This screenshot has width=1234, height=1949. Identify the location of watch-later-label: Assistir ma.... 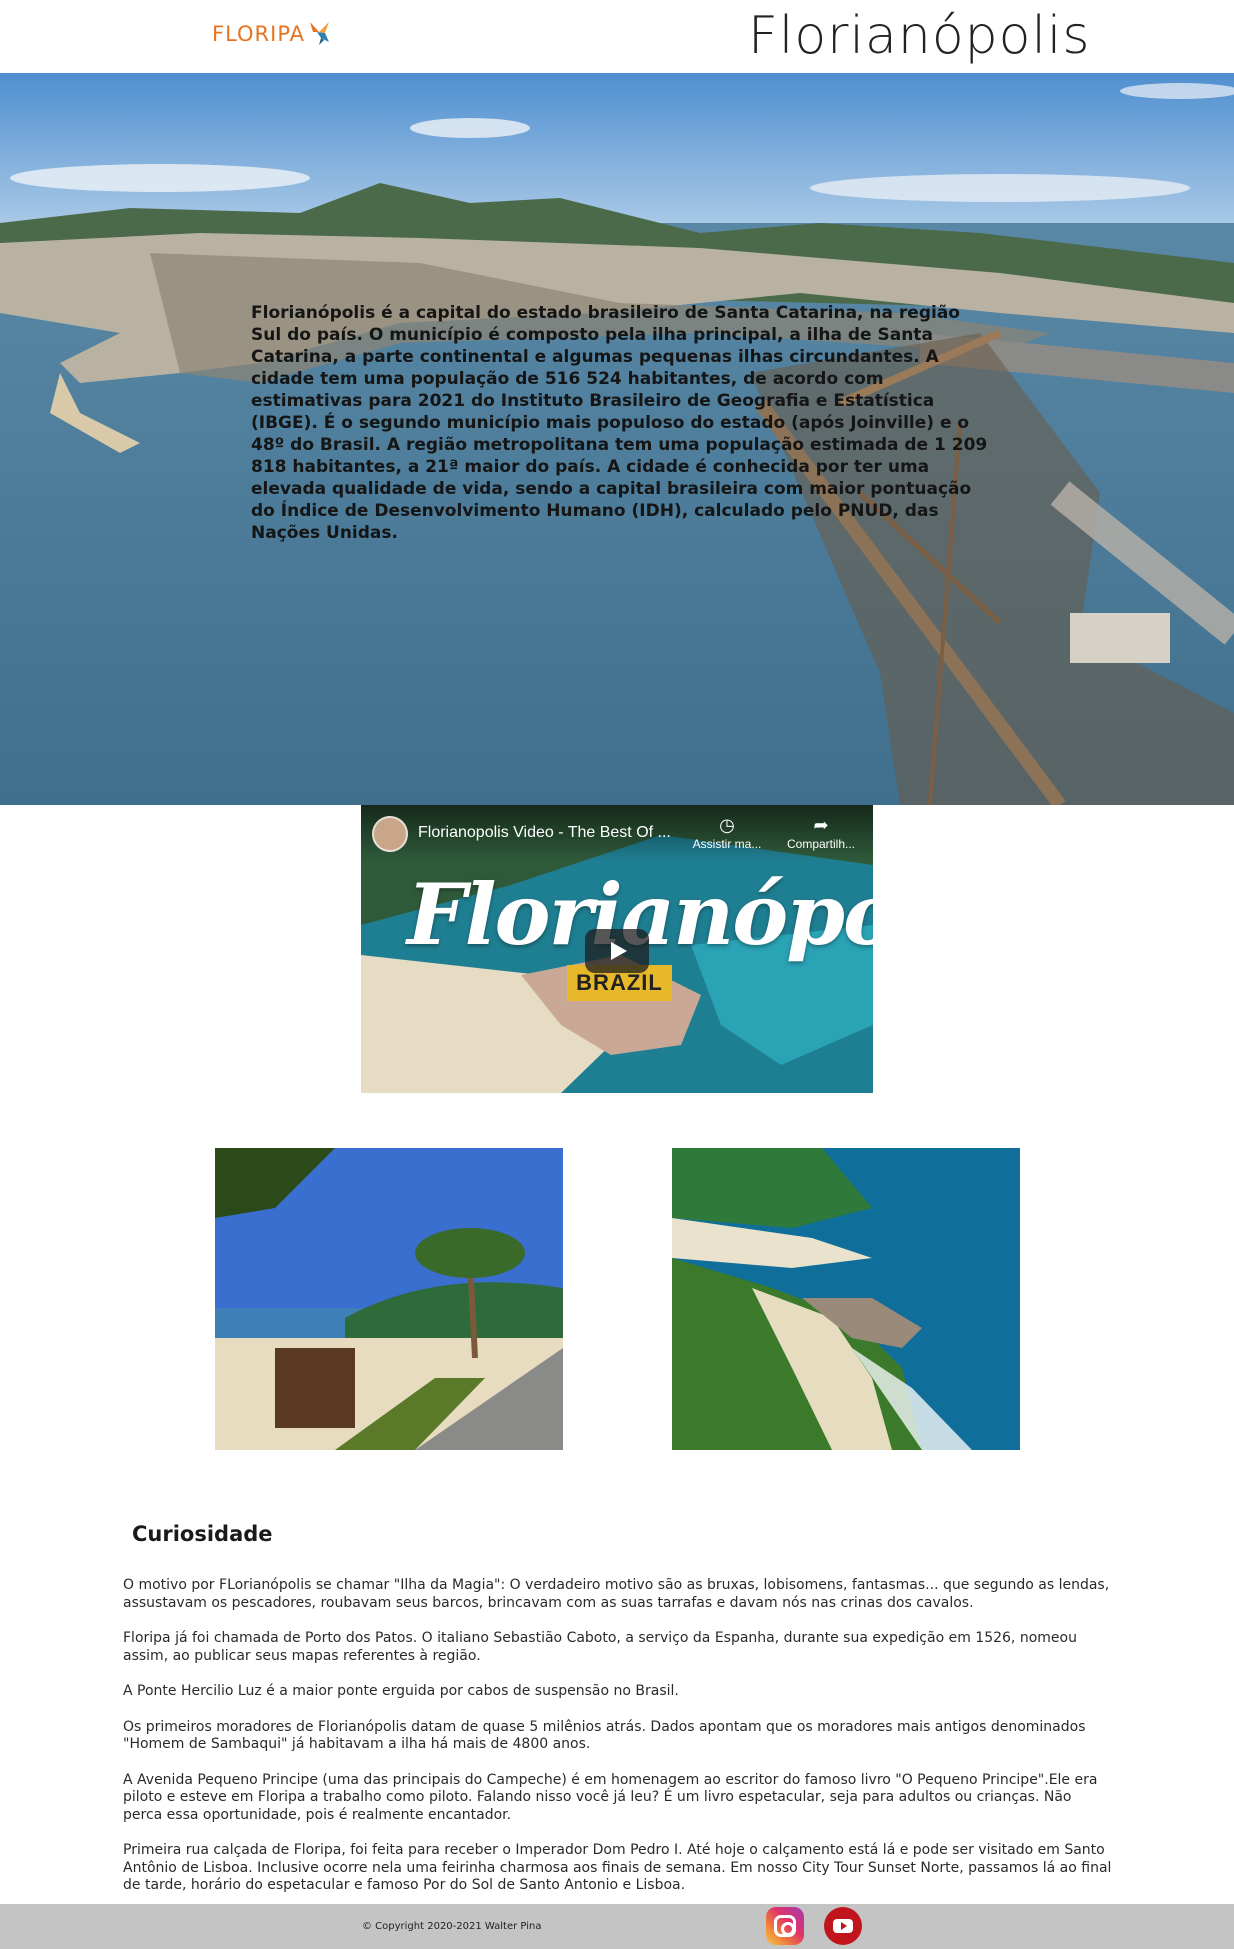
(727, 844).